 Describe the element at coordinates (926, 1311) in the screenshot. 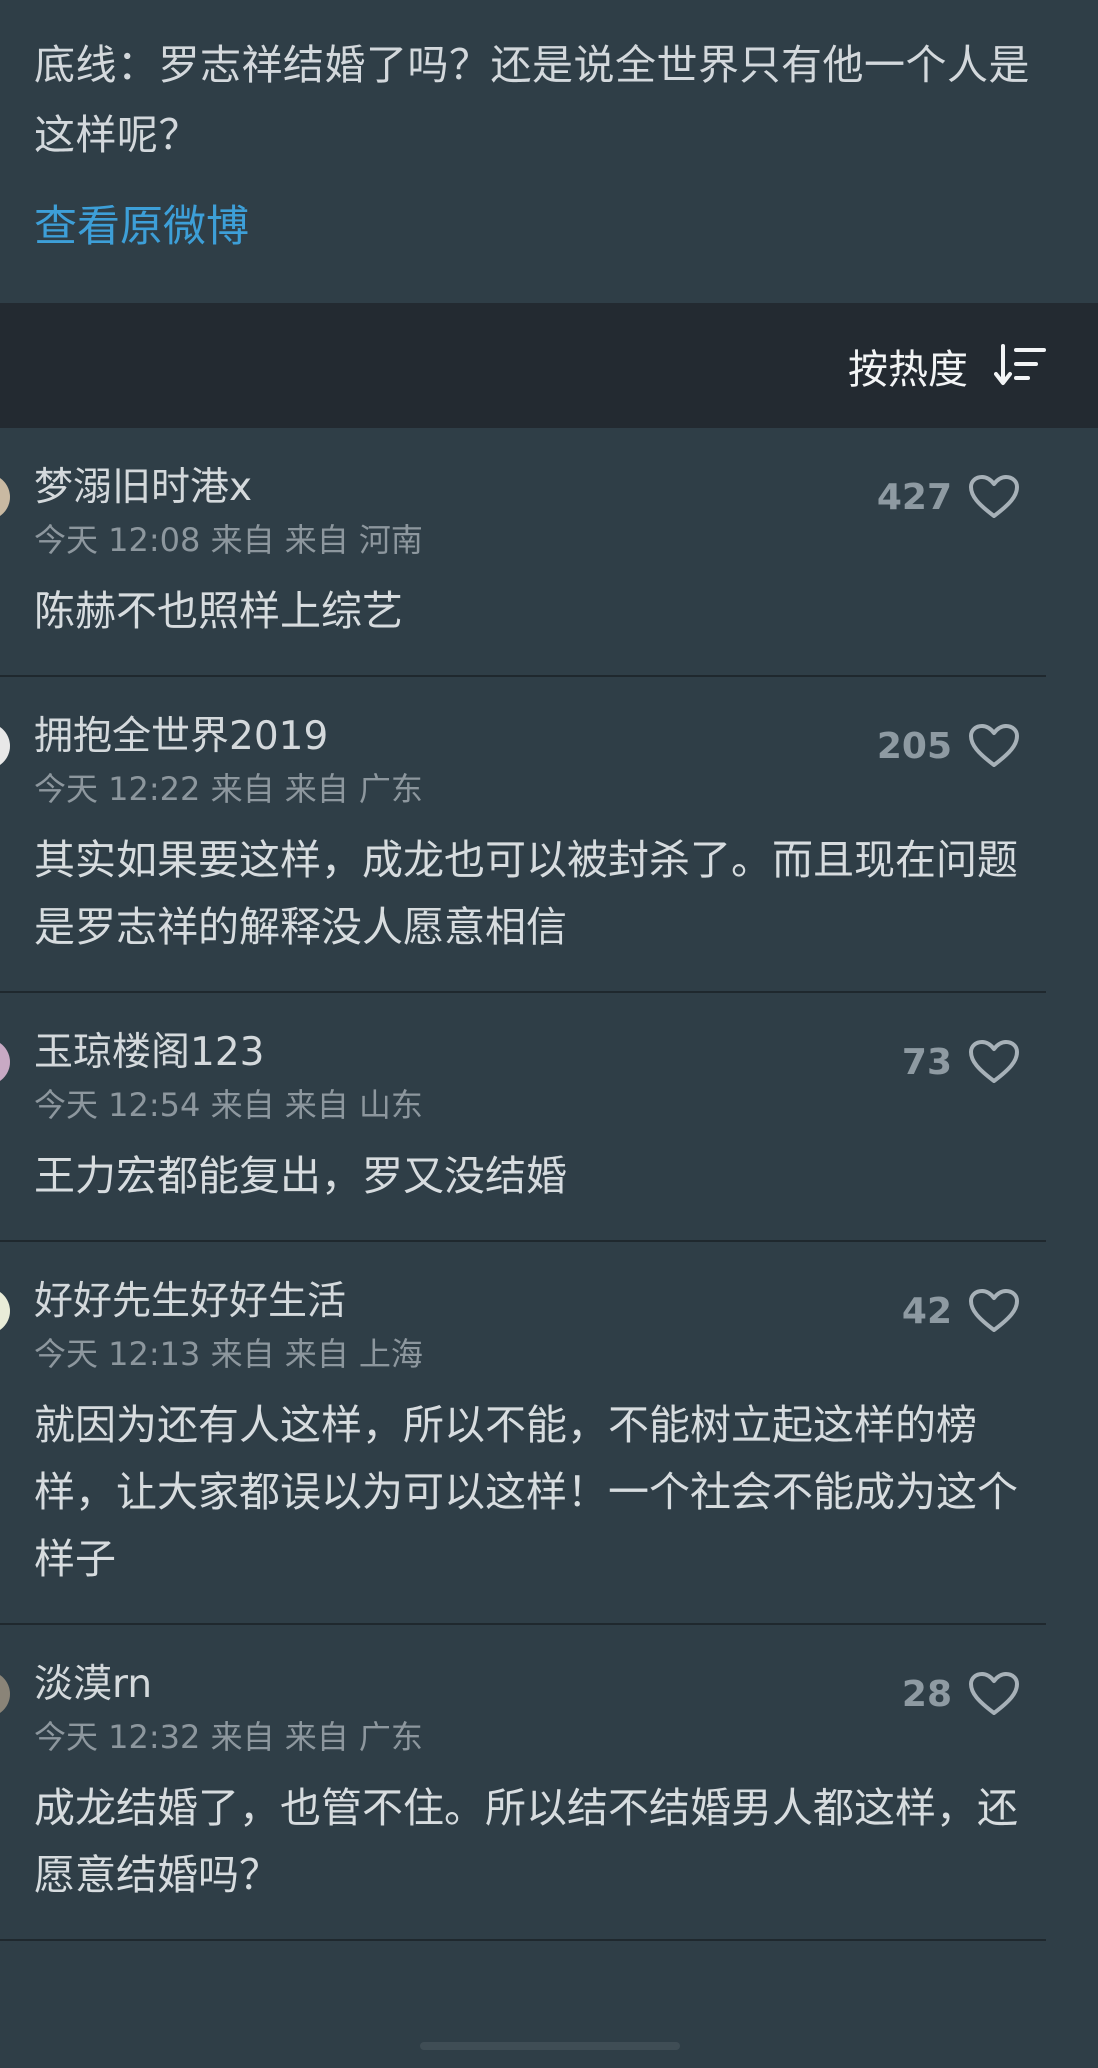

I see `like-count: 42` at that location.